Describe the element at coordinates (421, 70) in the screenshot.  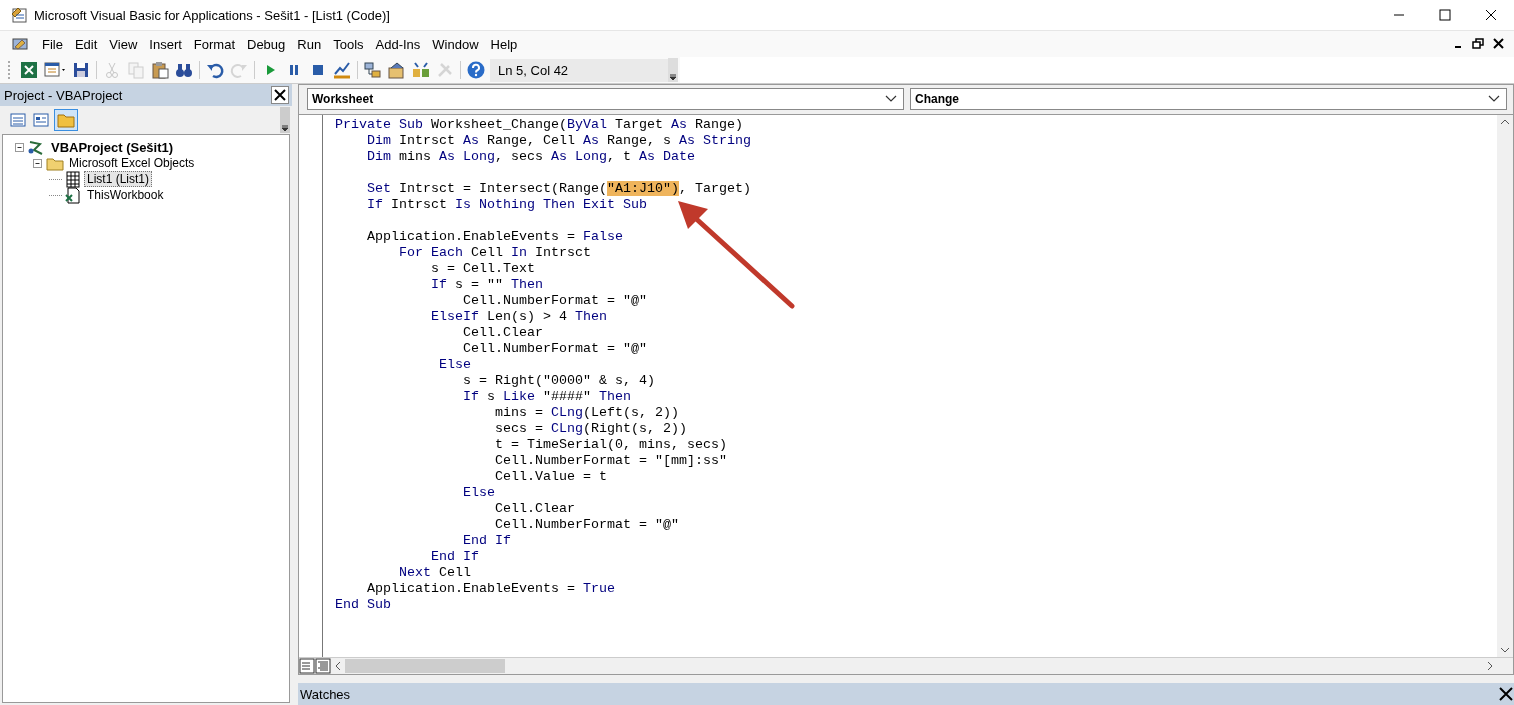
I see `object-browser-icon` at that location.